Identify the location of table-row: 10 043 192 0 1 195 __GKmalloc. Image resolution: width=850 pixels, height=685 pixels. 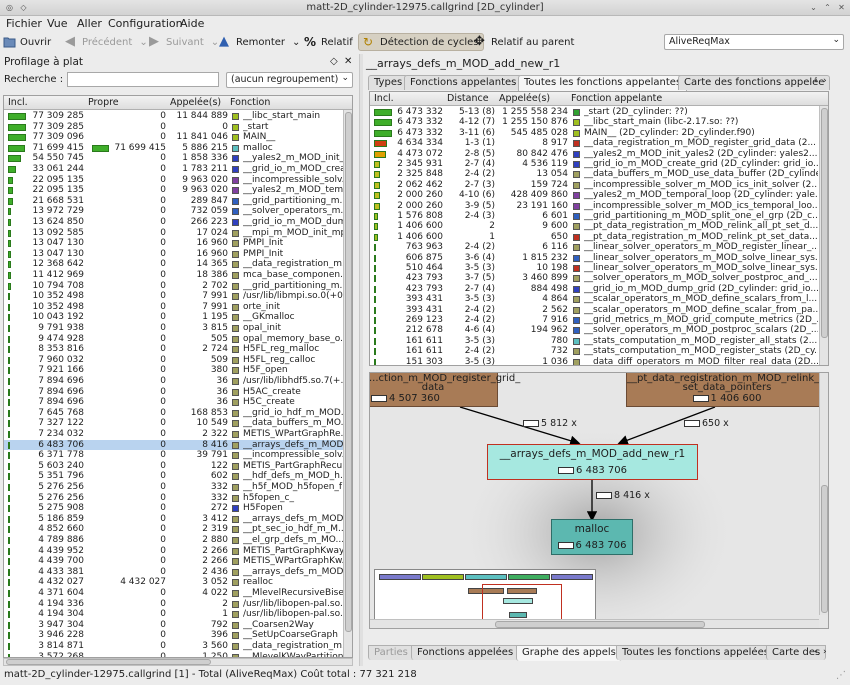
(178, 317).